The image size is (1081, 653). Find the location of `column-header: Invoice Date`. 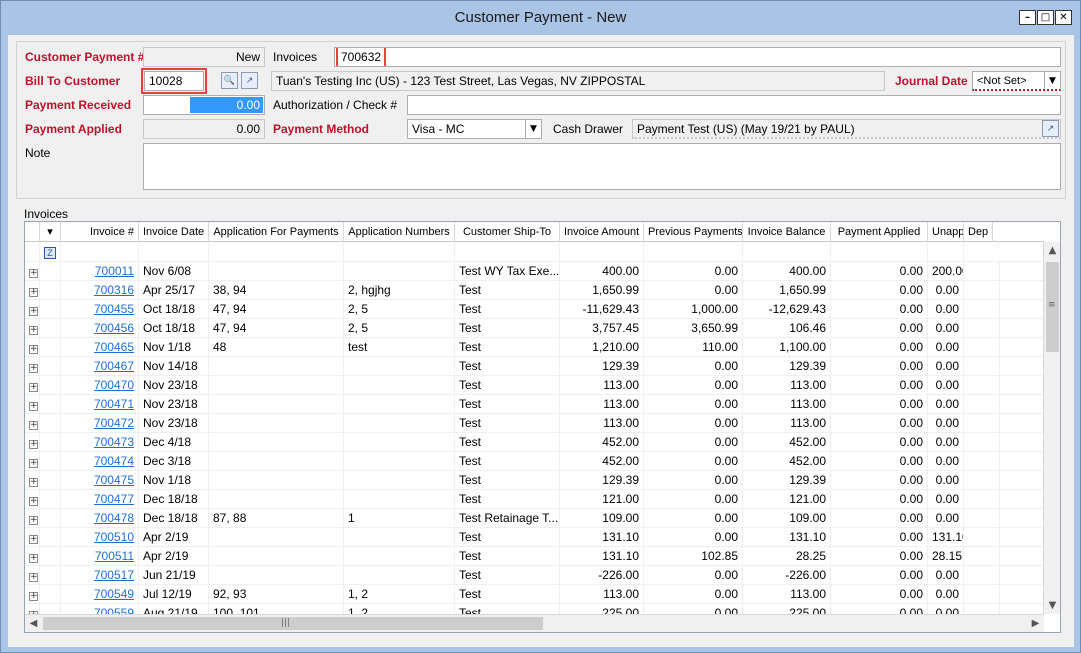

column-header: Invoice Date is located at coordinates (174, 232).